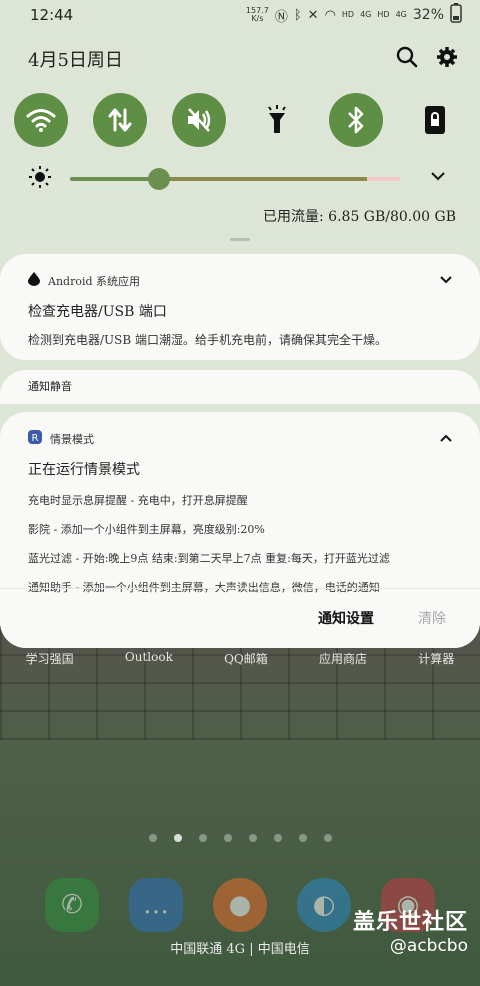  Describe the element at coordinates (382, 618) in the screenshot. I see `notification-actions: 通知设置 清除` at that location.